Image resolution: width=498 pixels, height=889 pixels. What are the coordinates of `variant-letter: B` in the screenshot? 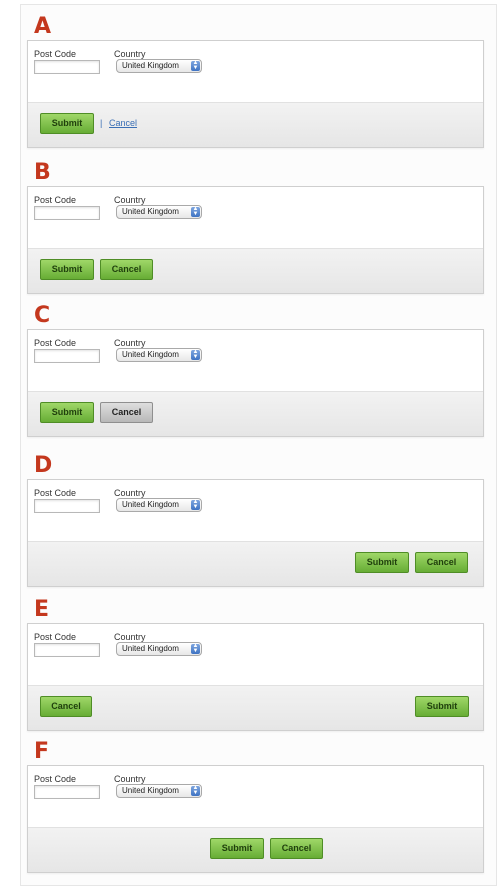 It's located at (42, 172).